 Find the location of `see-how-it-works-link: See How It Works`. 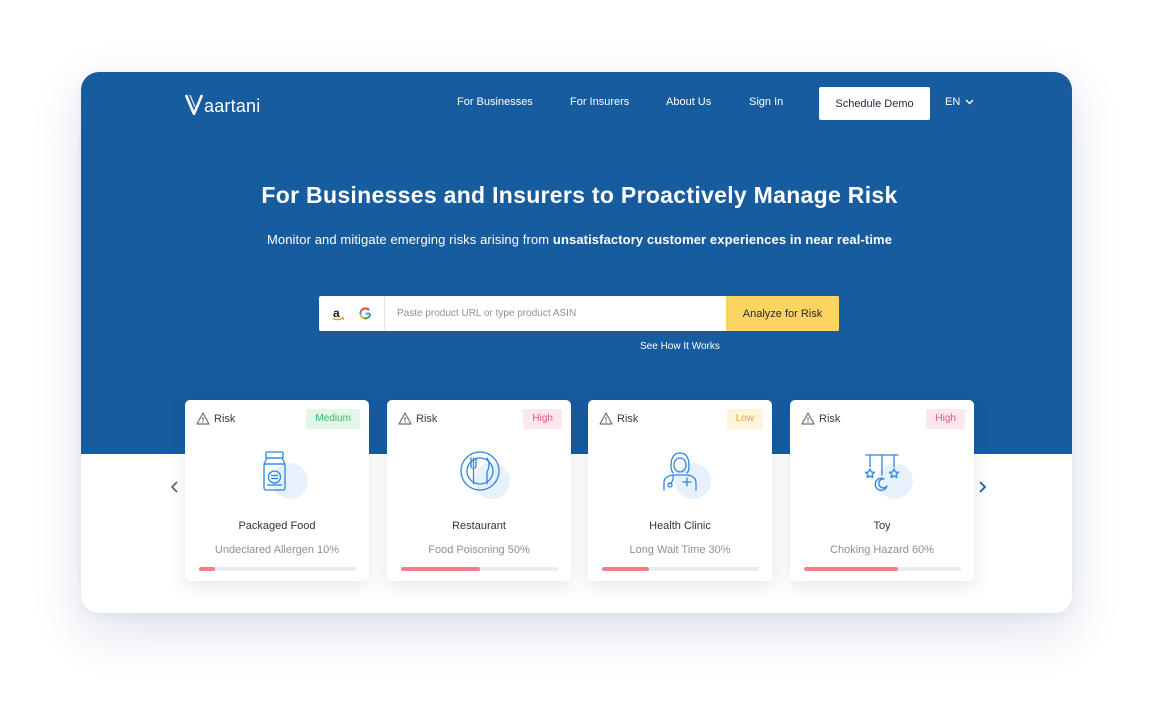

see-how-it-works-link: See How It Works is located at coordinates (680, 346).